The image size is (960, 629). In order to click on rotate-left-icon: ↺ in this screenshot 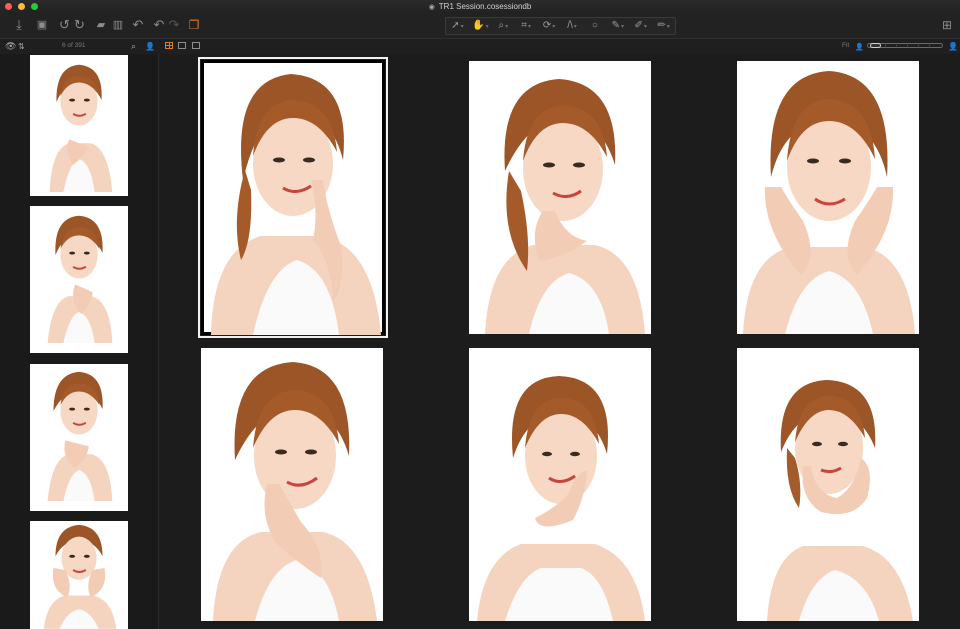, I will do `click(64, 25)`.